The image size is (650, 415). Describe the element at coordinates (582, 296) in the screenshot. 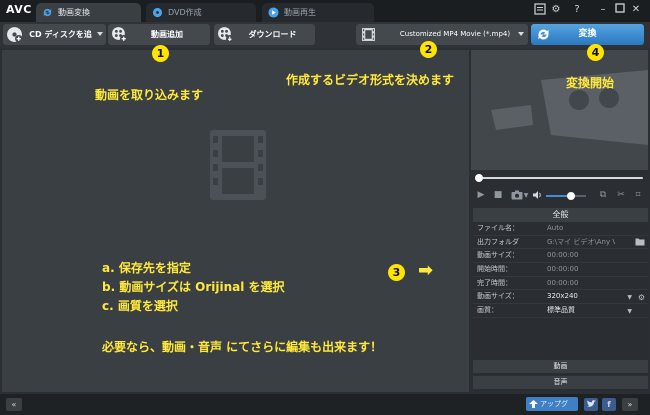

I see `property-value: 320x240` at that location.